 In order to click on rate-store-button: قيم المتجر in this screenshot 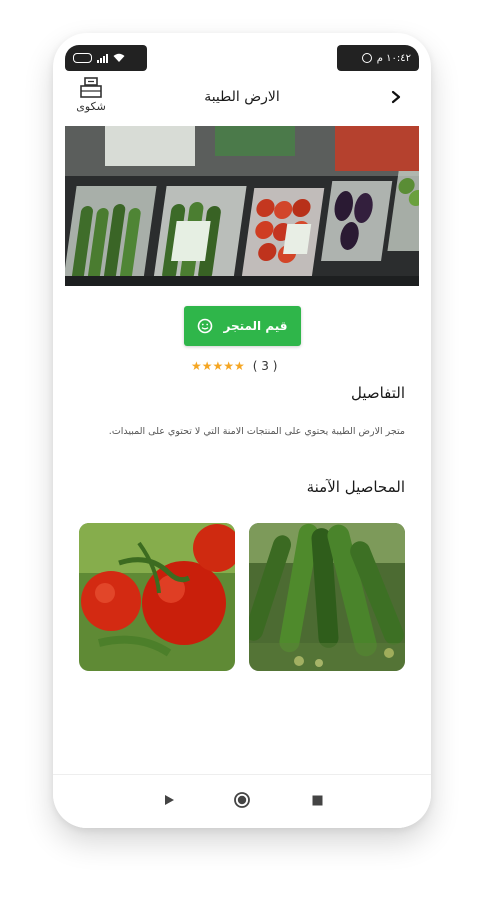, I will do `click(242, 326)`.